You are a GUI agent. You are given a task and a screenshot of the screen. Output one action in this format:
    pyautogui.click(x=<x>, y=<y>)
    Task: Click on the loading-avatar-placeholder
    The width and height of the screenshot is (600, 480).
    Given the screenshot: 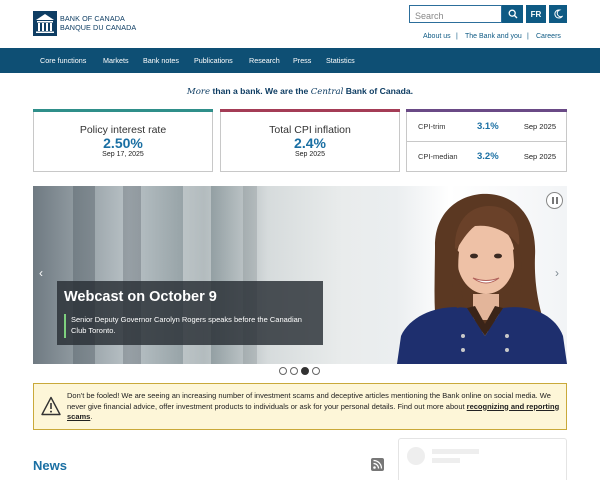 What is the action you would take?
    pyautogui.click(x=416, y=456)
    